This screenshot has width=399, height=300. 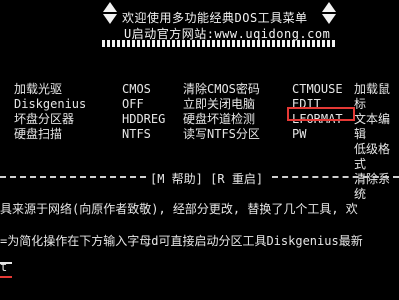 I want to click on menu-column-1: 加载光驱 Diskgenius 坏盘分区器 硬盘扫描, so click(x=50, y=112).